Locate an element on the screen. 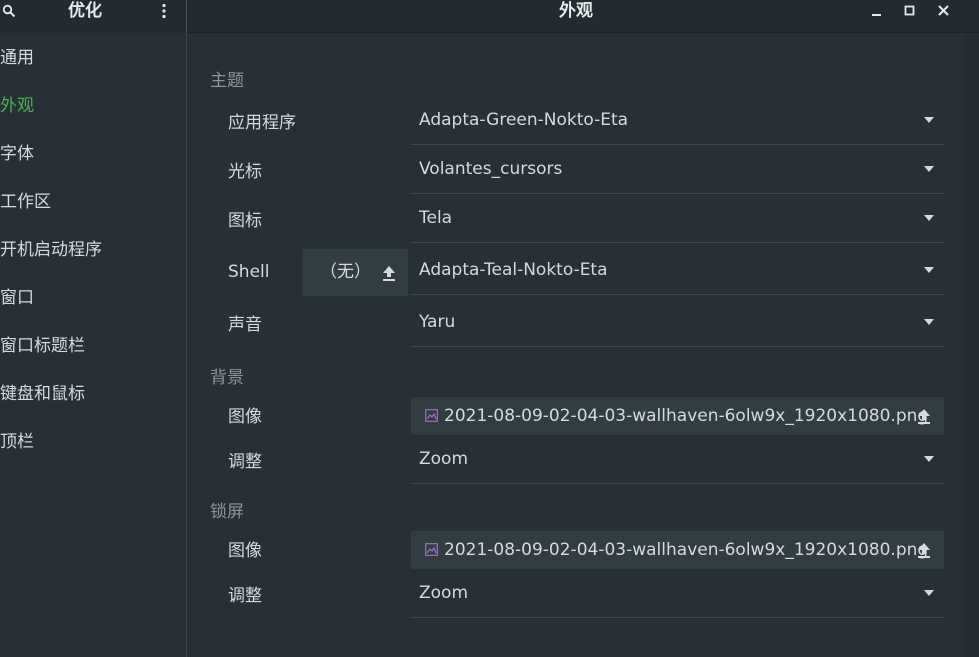 Image resolution: width=979 pixels, height=657 pixels. combo-value: Tela is located at coordinates (436, 218).